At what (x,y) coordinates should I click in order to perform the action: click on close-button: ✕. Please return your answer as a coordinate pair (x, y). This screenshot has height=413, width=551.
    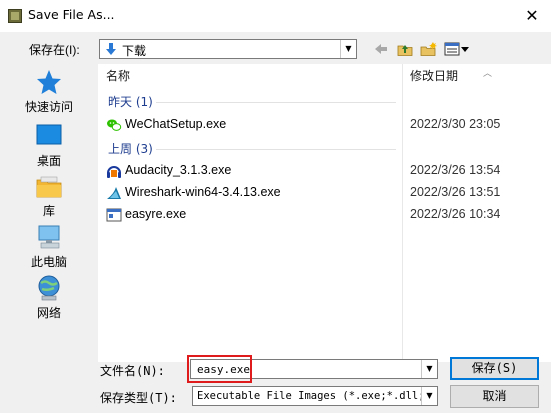
    Looking at the image, I should click on (532, 16).